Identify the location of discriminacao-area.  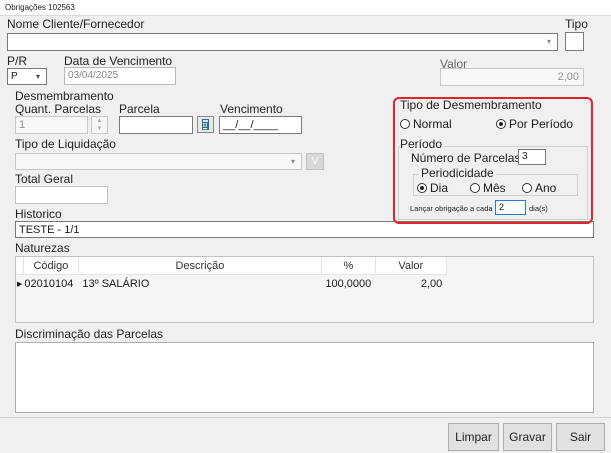
(304, 377).